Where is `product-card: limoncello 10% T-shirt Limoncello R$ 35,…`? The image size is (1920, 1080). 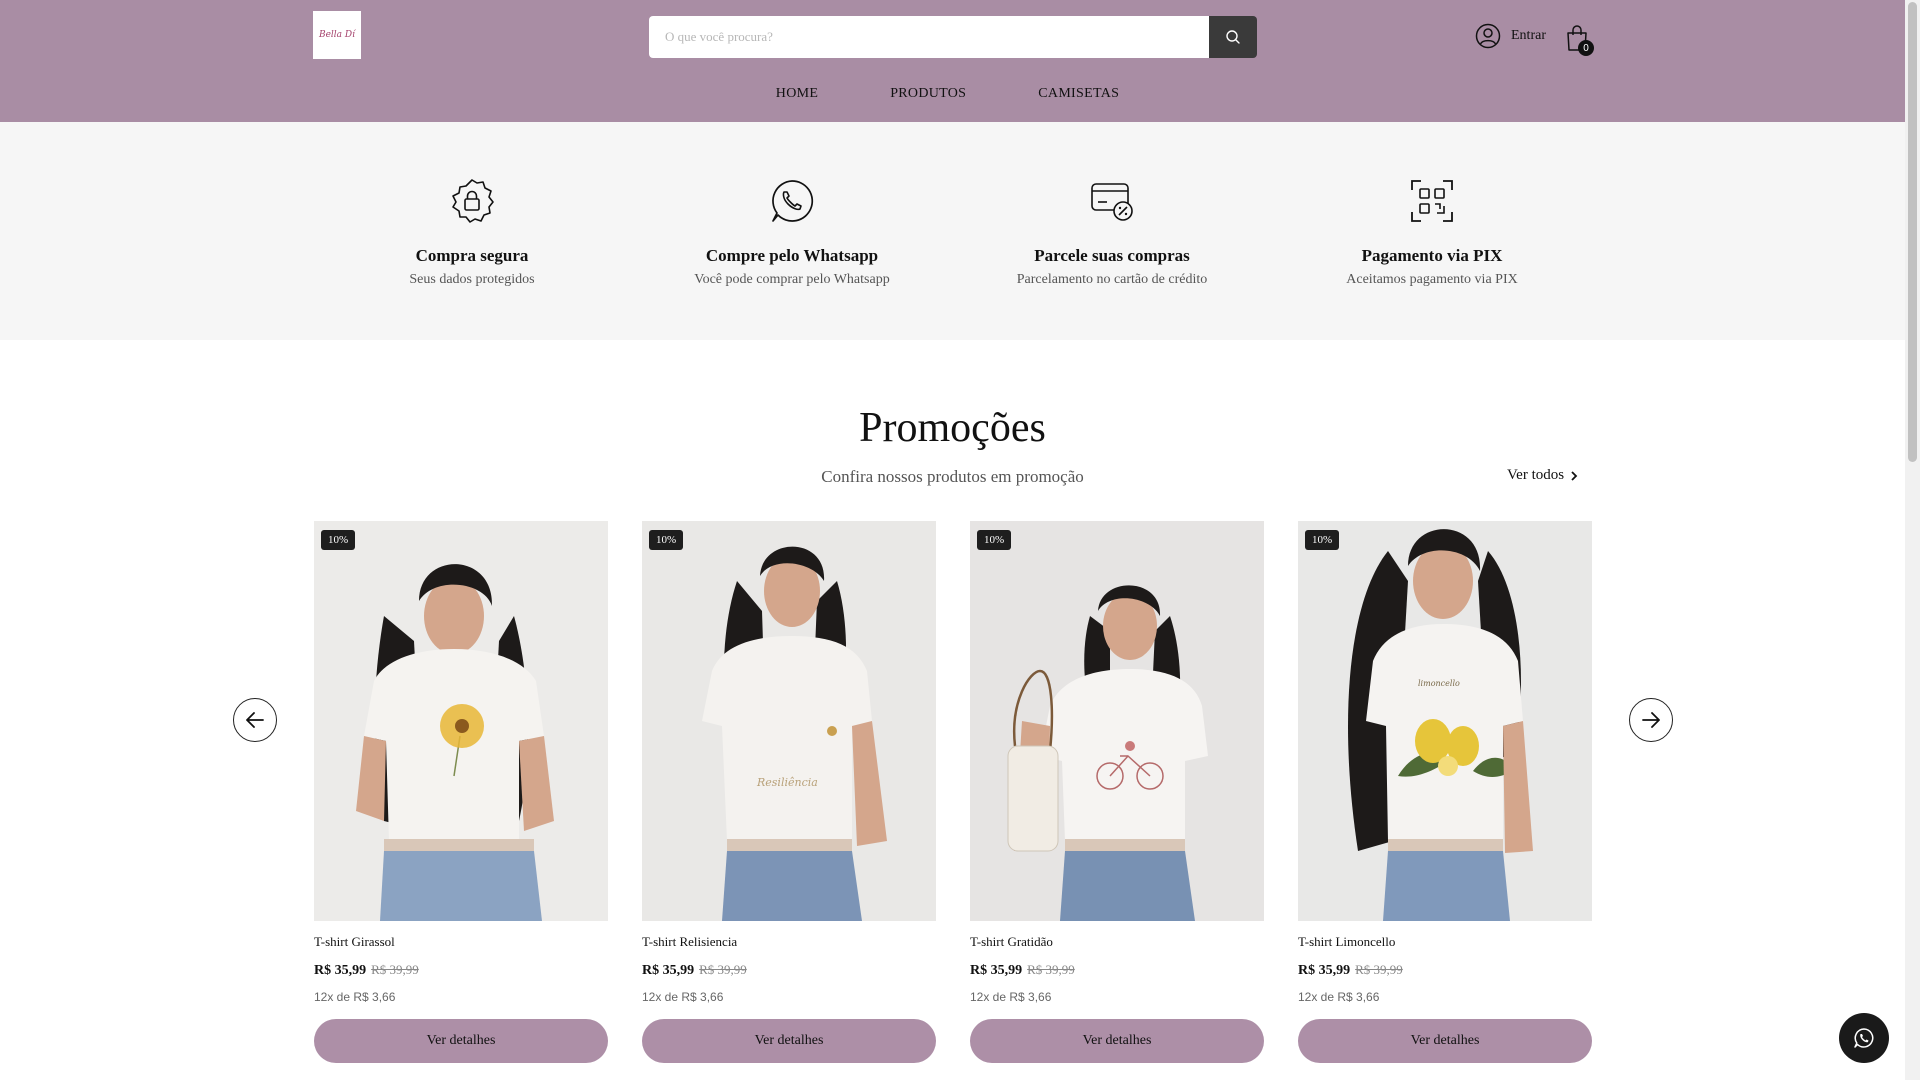 product-card: limoncello 10% T-shirt Limoncello R$ 35,… is located at coordinates (1445, 792).